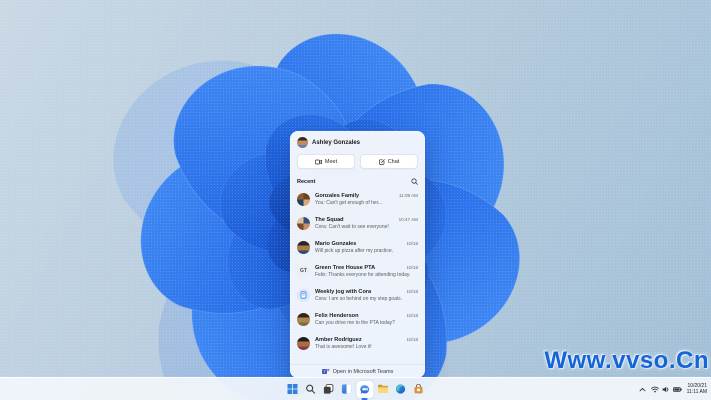  Describe the element at coordinates (303, 271) in the screenshot. I see `avatar: GT` at that location.